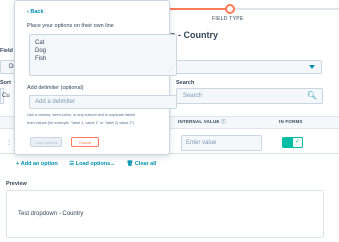 The image size is (339, 242). What do you see at coordinates (291, 121) in the screenshot?
I see `in-forms-header: IN FORMS` at bounding box center [291, 121].